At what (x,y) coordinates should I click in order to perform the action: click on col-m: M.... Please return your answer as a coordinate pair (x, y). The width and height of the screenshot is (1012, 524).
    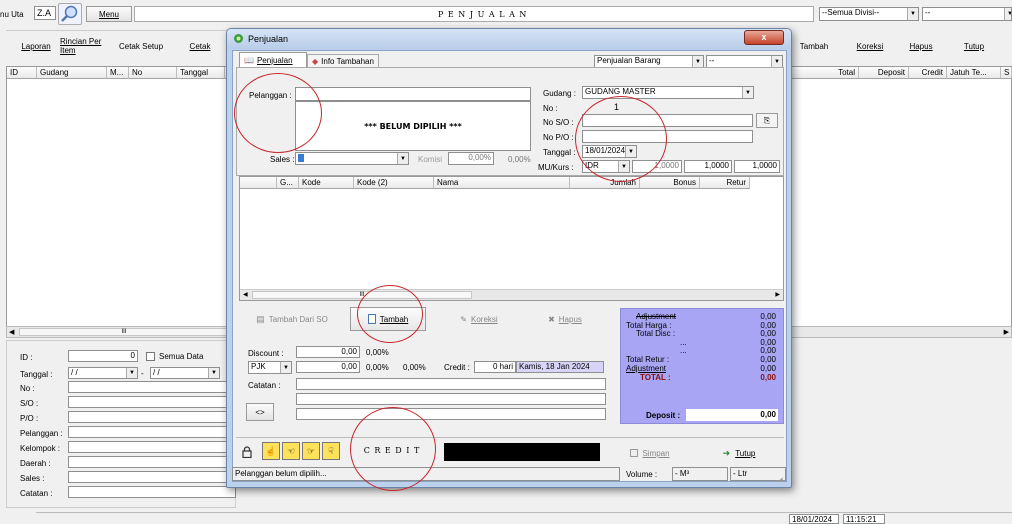
    Looking at the image, I should click on (118, 73).